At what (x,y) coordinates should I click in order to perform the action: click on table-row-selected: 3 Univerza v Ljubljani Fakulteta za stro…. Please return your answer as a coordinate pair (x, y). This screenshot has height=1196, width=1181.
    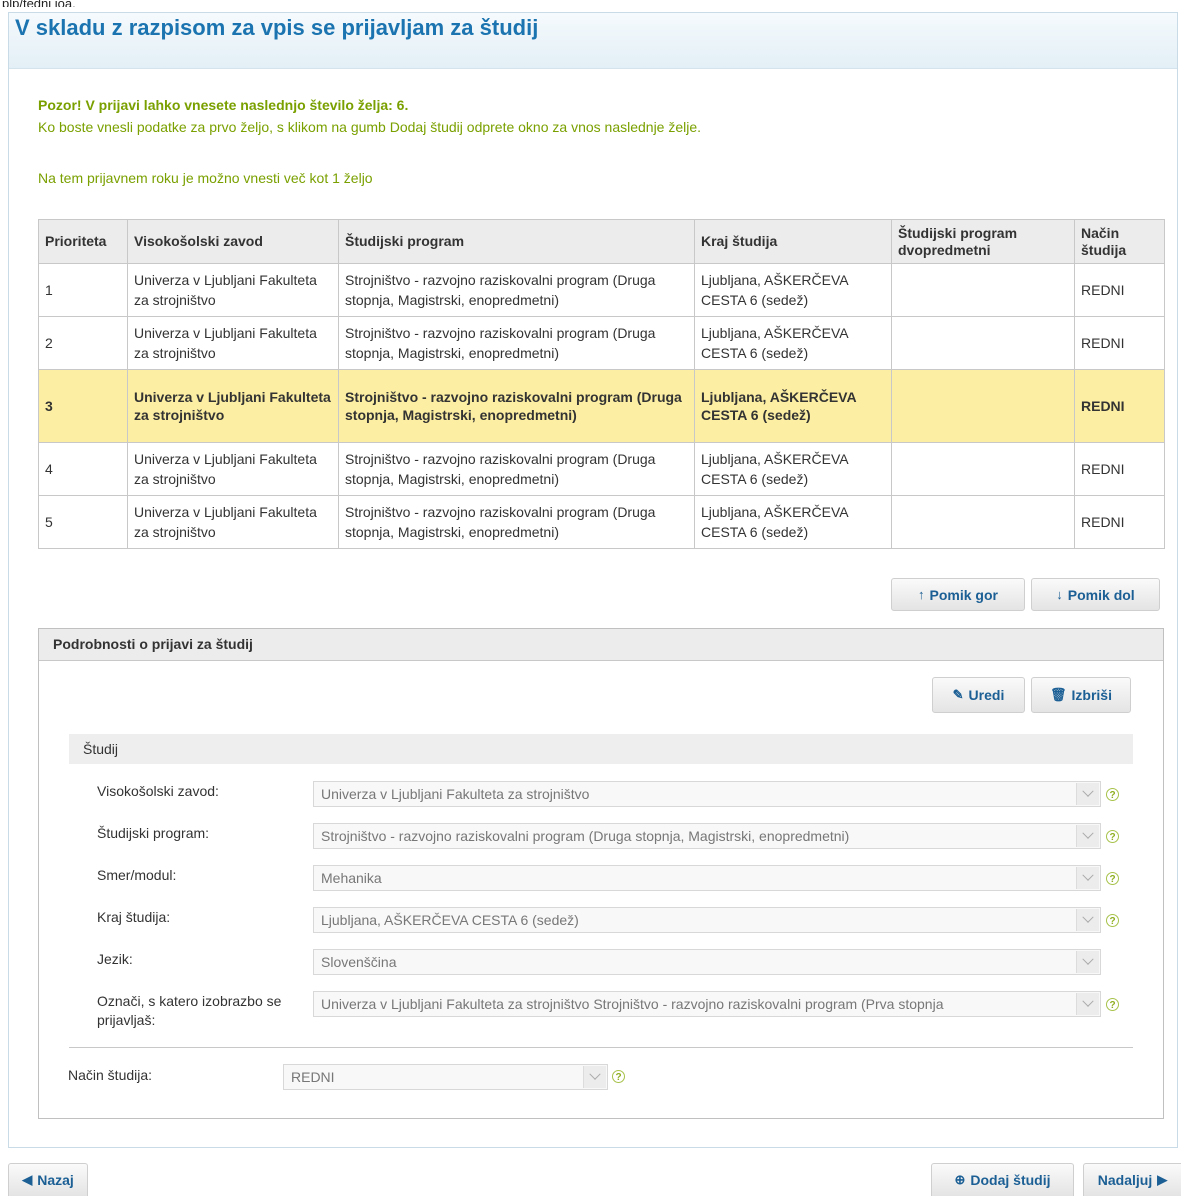
    Looking at the image, I should click on (601, 406).